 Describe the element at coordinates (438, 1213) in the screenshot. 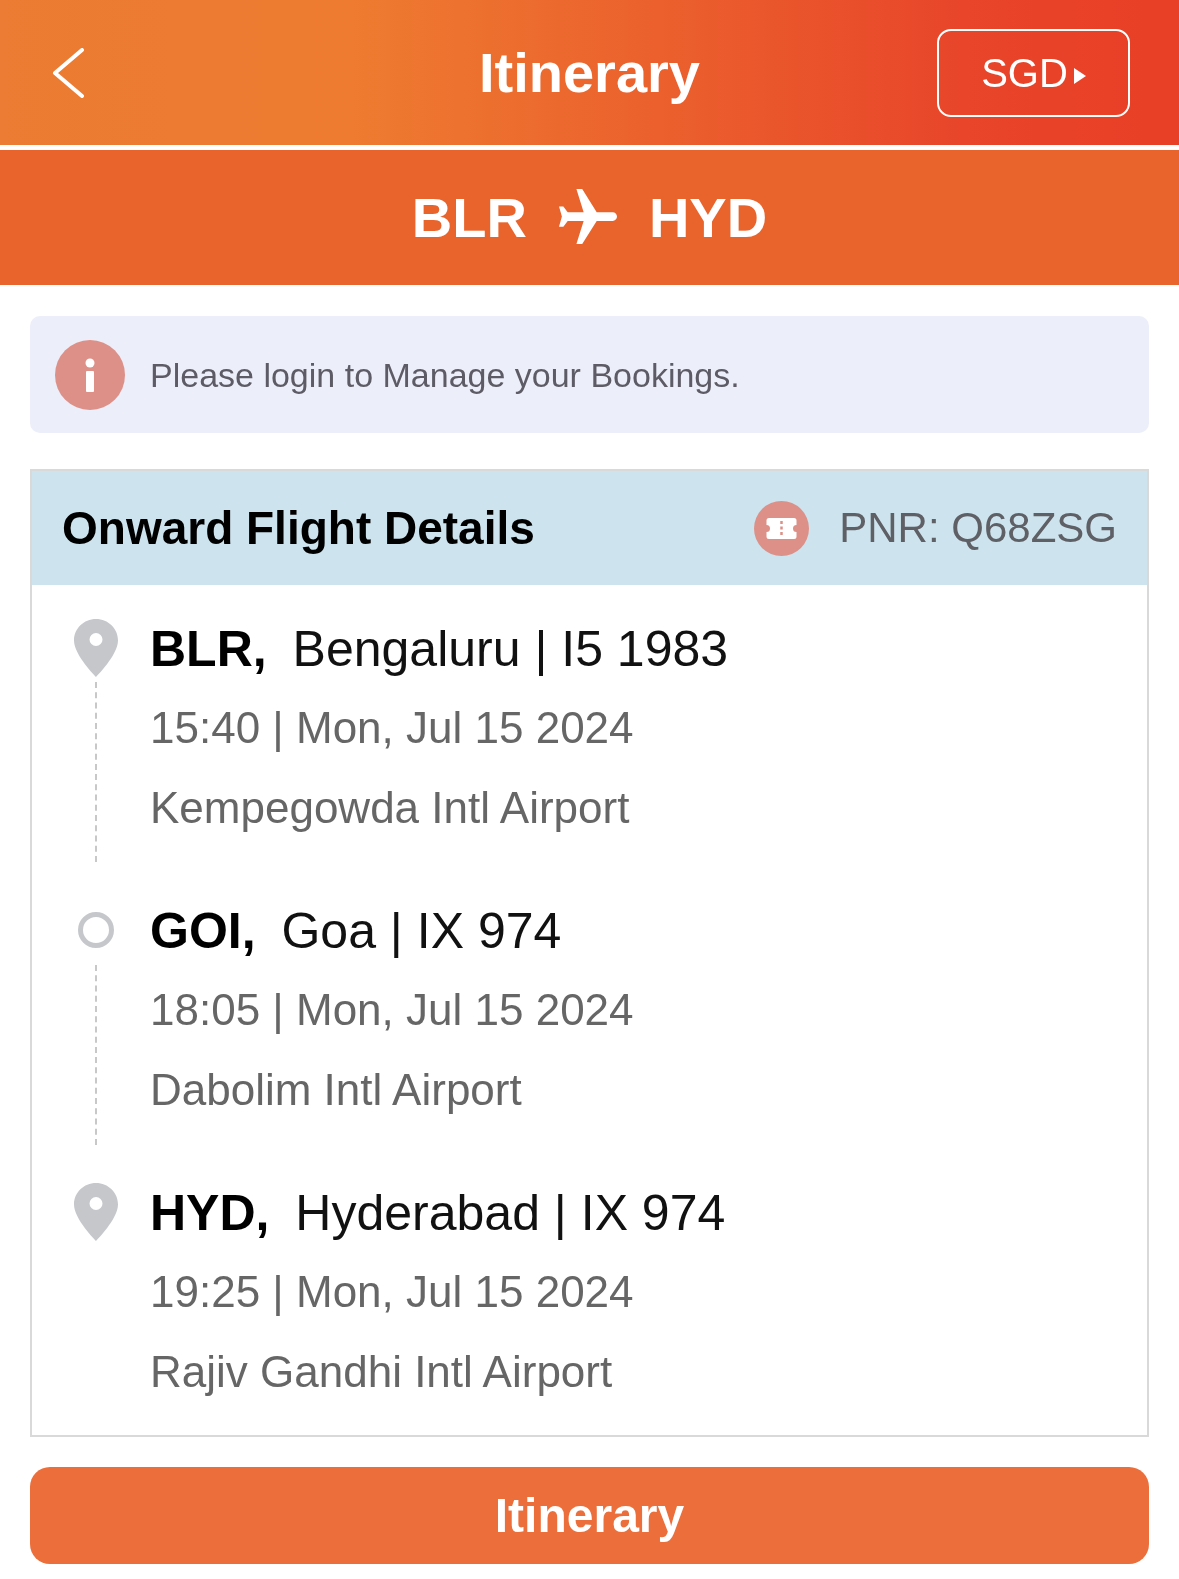

I see `stop-title: HYD, Hyderabad | IX 974` at that location.